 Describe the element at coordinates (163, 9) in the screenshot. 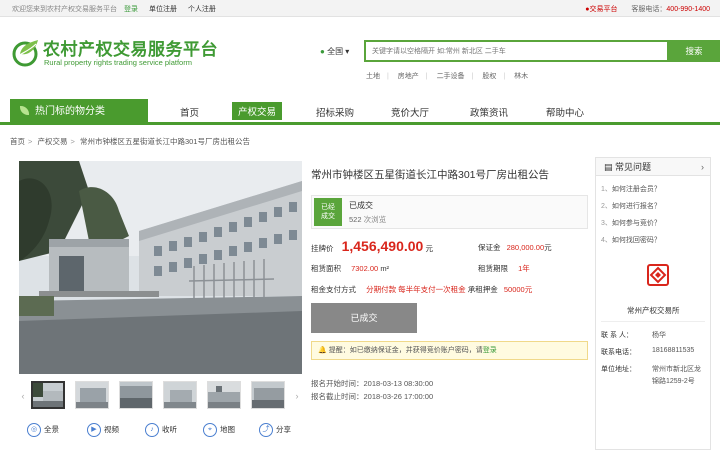

I see `register-org-link: 单位注册` at that location.